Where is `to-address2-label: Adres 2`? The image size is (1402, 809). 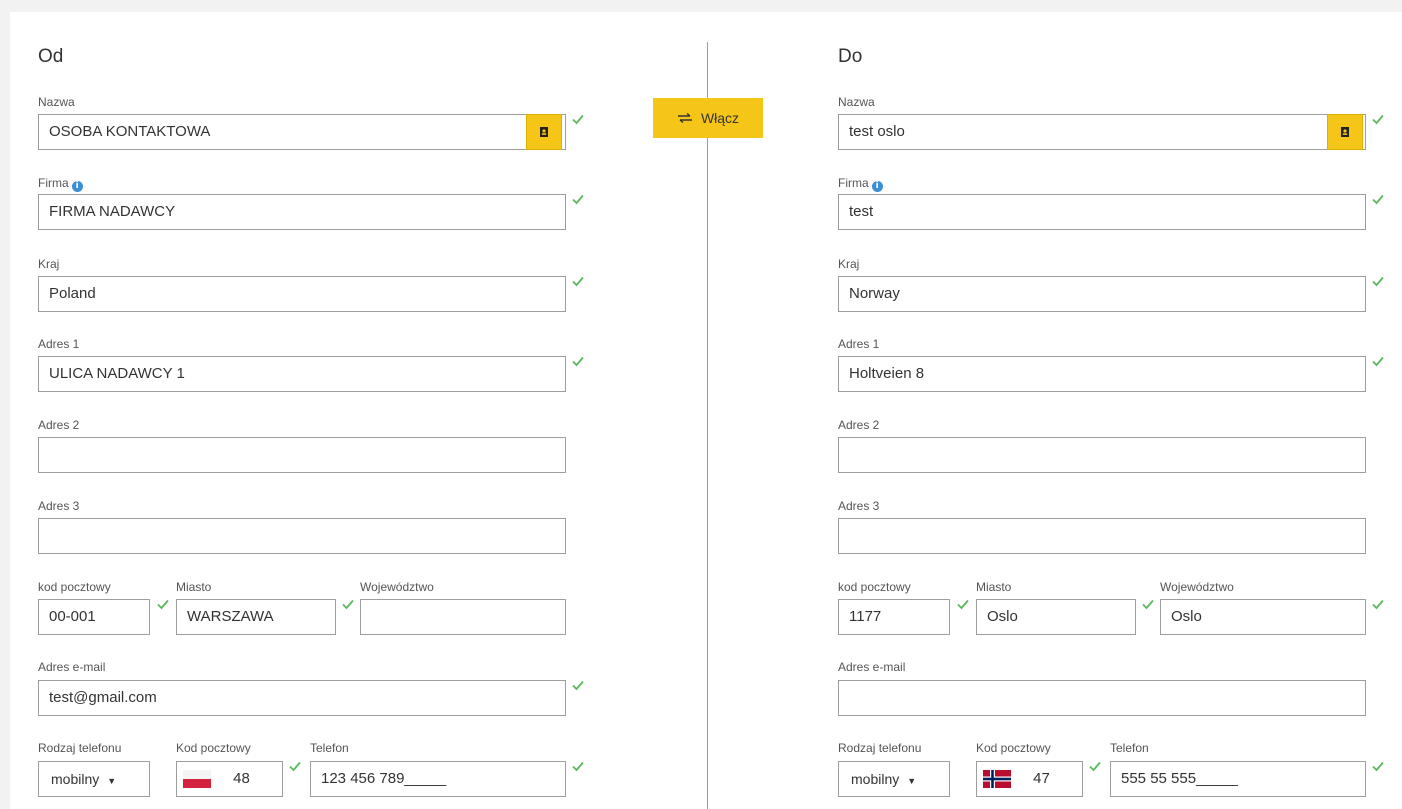 to-address2-label: Adres 2 is located at coordinates (859, 425).